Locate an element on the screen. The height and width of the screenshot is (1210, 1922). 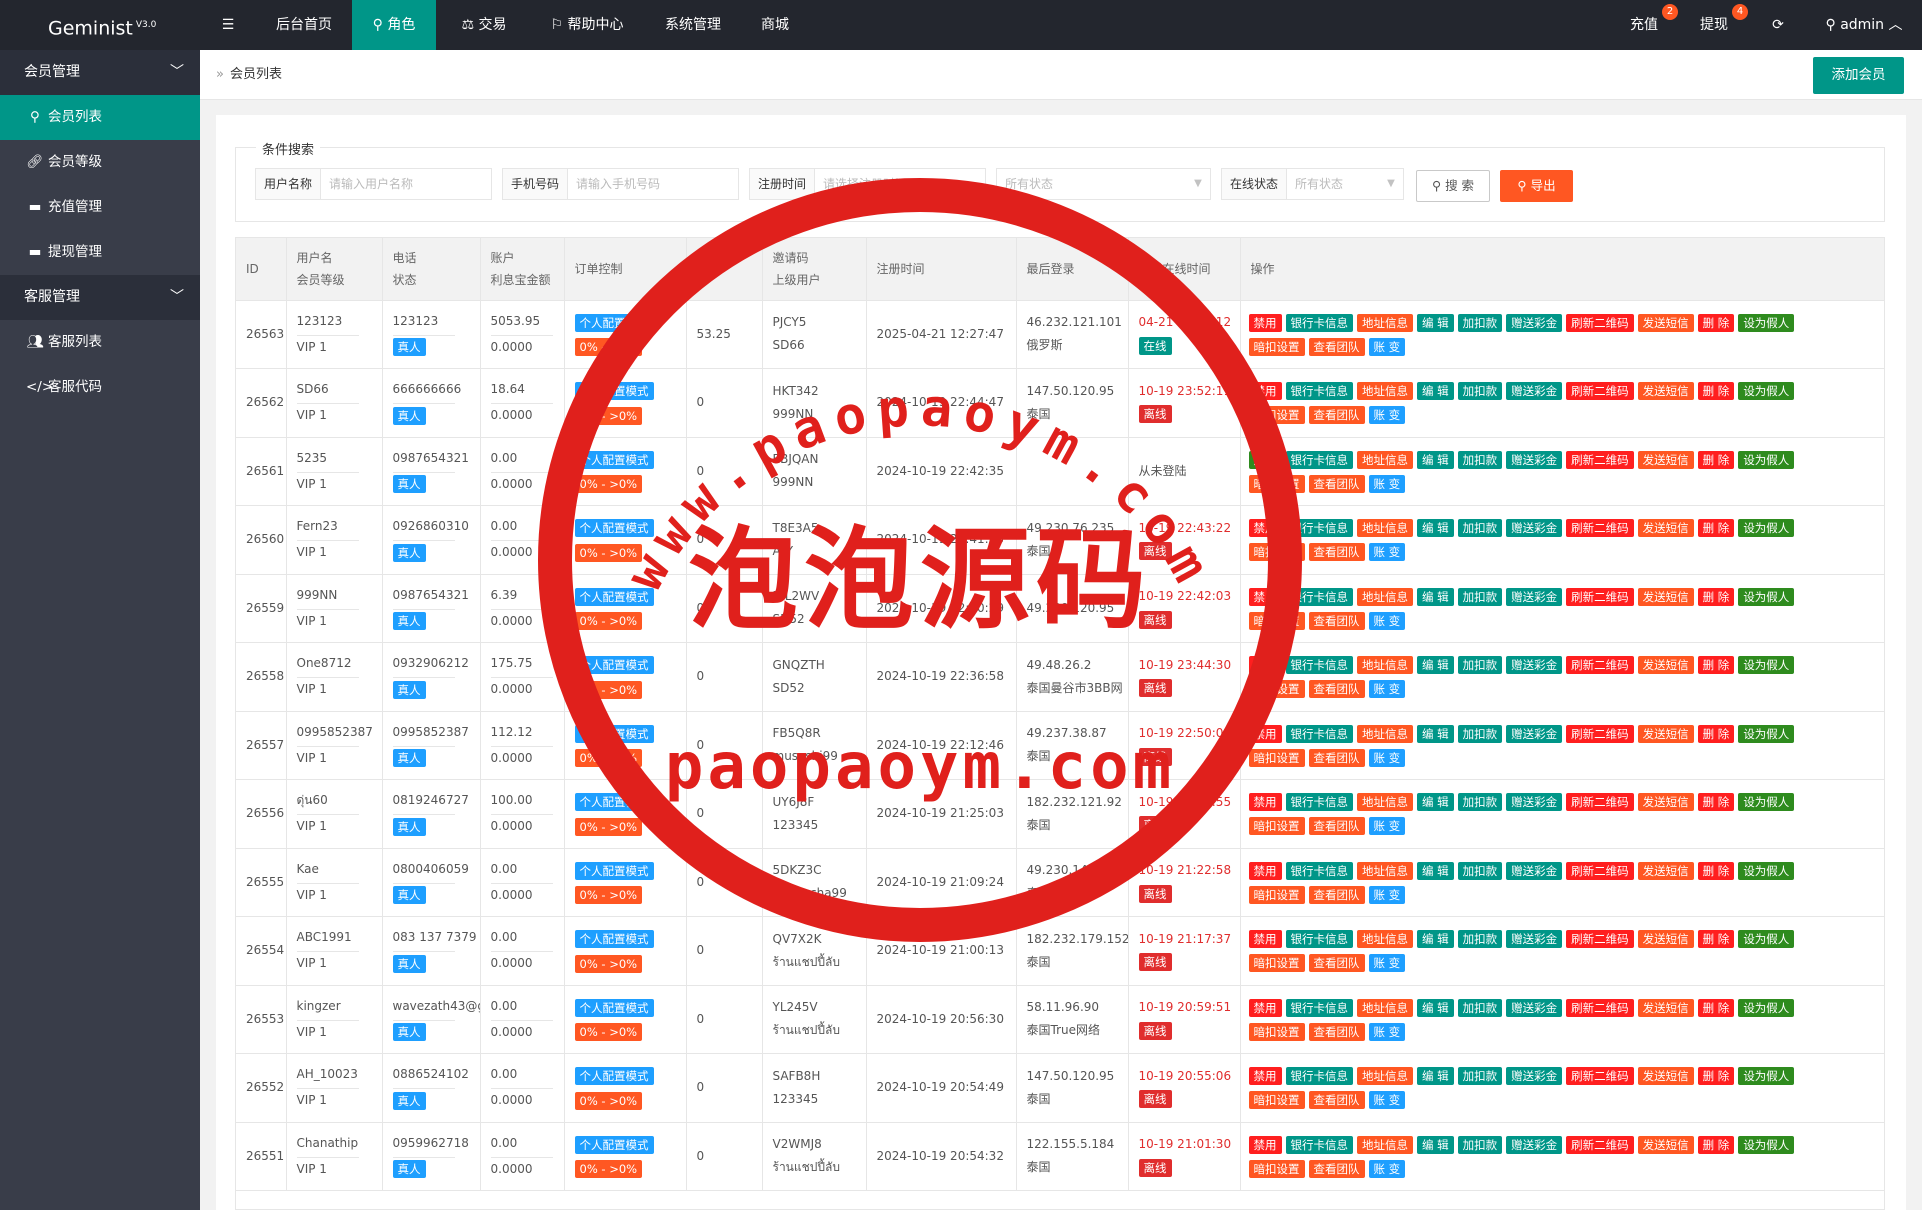
reg-time-field: 注册时间 请选择注册时间 is located at coordinates (867, 184).